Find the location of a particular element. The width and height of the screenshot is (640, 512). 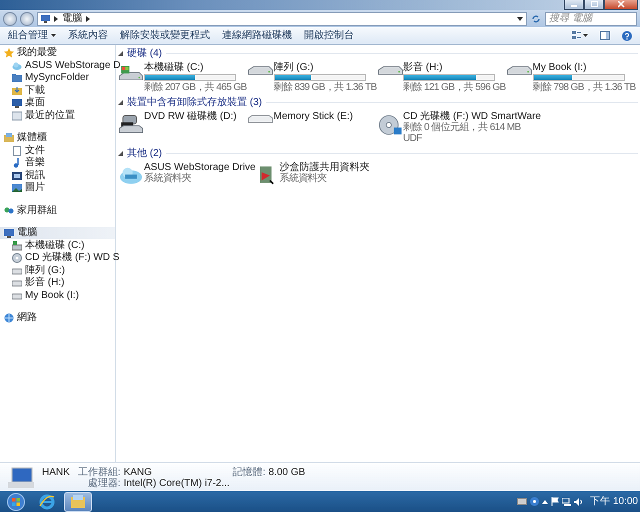

drive-details: 剩餘 121 GB，共 596 GB is located at coordinates (454, 87).